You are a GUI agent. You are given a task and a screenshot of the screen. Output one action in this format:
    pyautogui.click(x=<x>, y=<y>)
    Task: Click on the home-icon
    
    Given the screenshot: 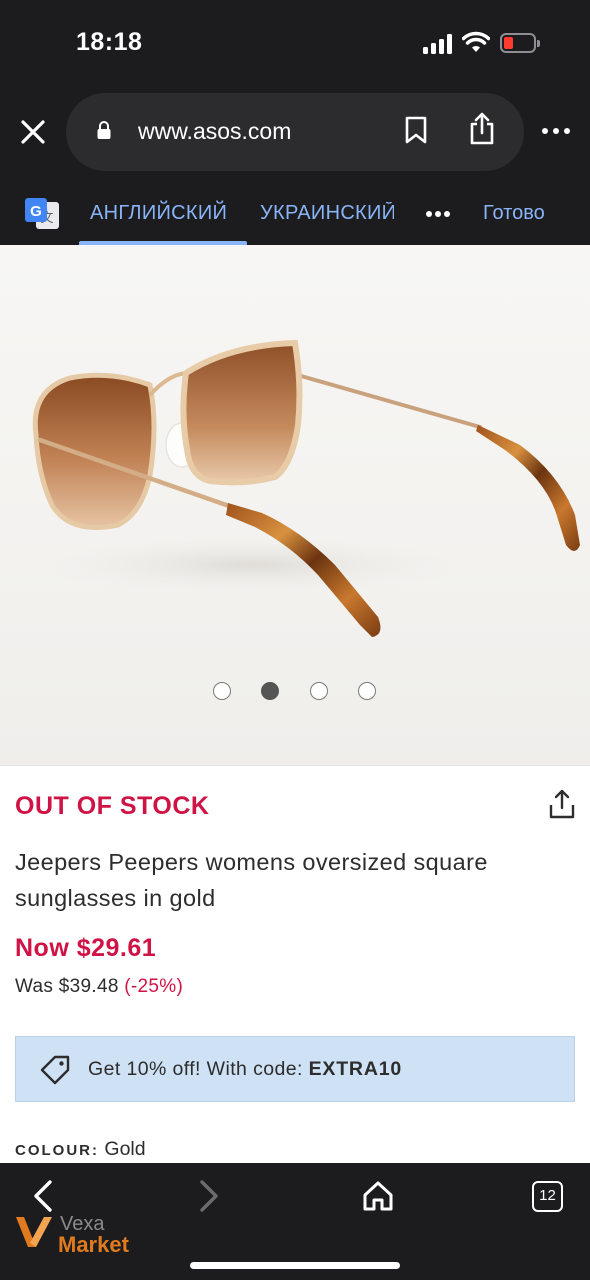 What is the action you would take?
    pyautogui.click(x=378, y=1196)
    